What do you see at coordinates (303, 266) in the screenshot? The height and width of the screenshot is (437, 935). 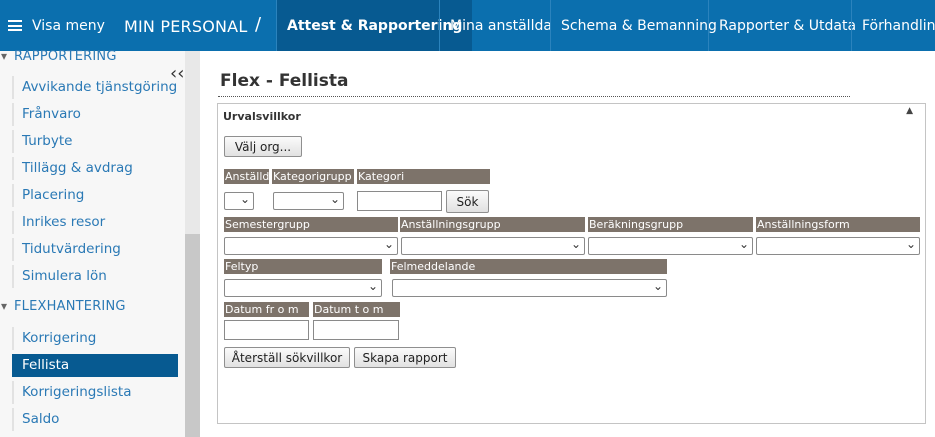 I see `label-feltyp: Feltyp` at bounding box center [303, 266].